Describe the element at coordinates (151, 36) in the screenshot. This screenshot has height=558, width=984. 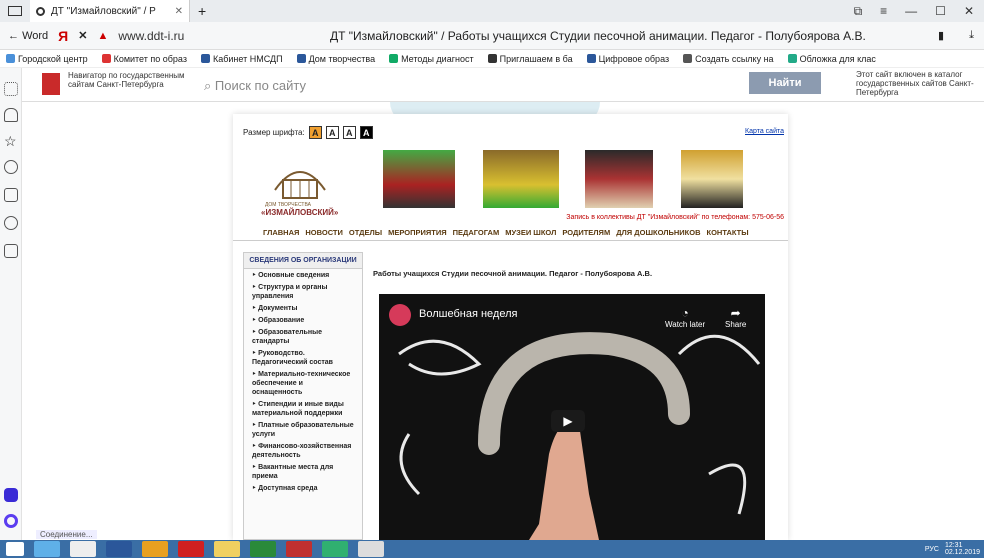
I see `url-field: www.ddt-i.ru` at that location.